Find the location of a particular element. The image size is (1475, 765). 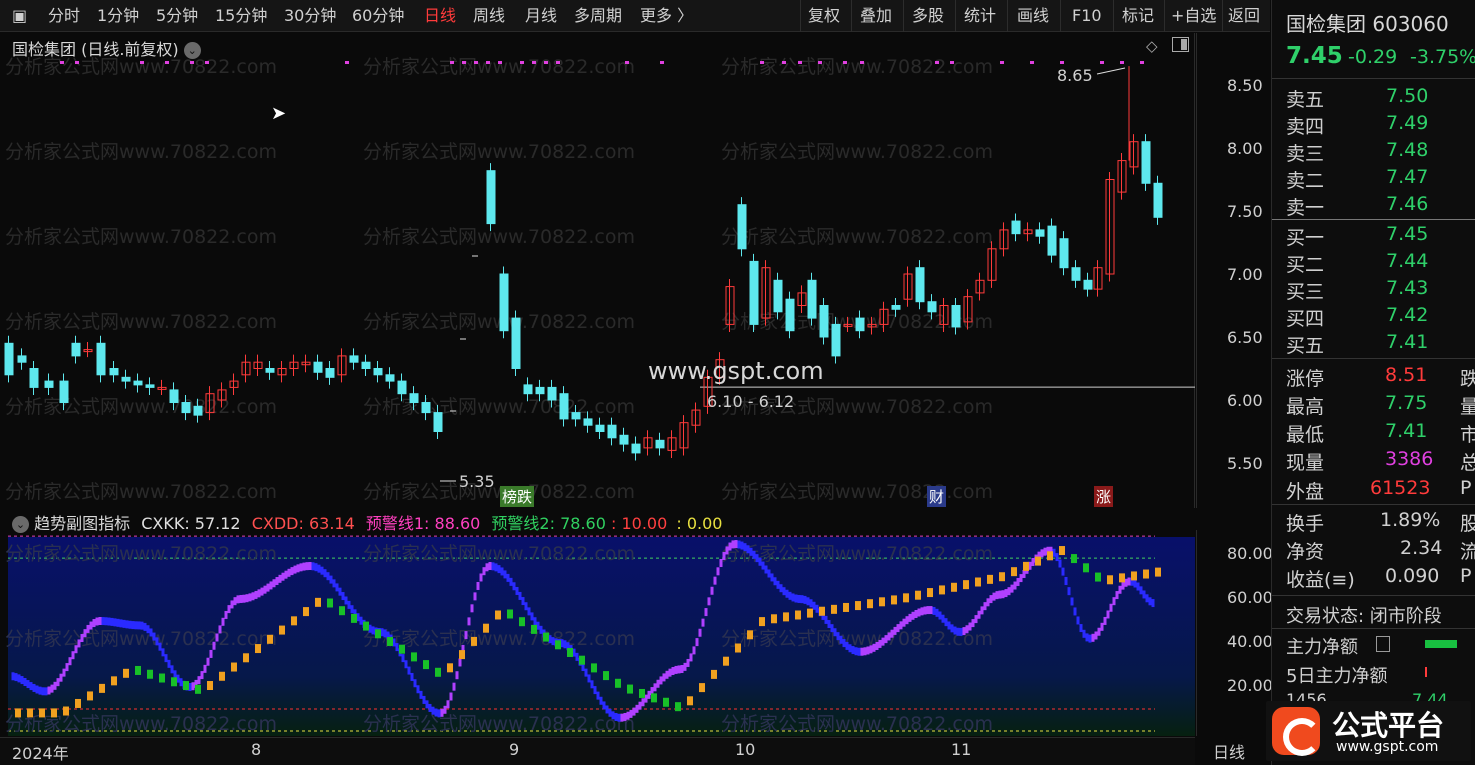

event-tag-list-drop: 榜跌 is located at coordinates (517, 496).